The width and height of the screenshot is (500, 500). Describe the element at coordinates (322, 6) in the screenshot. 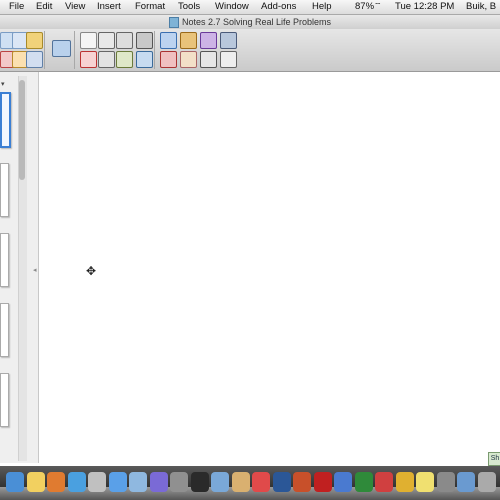

I see `menu-help: Help` at that location.